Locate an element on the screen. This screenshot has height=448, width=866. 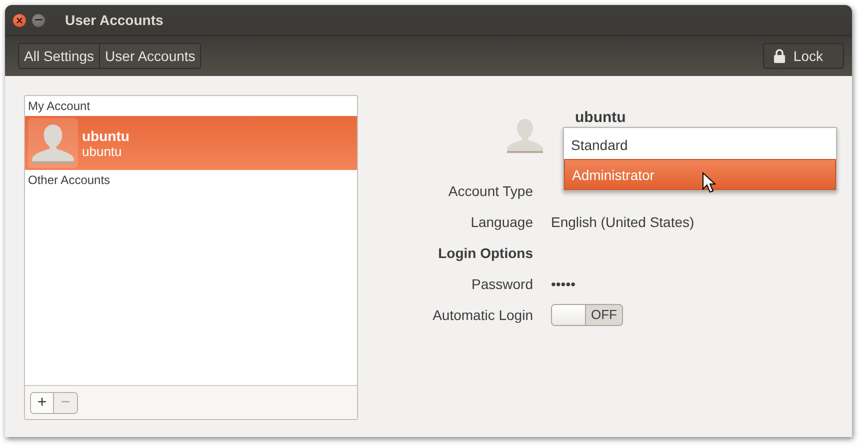
minimize-button is located at coordinates (38, 20).